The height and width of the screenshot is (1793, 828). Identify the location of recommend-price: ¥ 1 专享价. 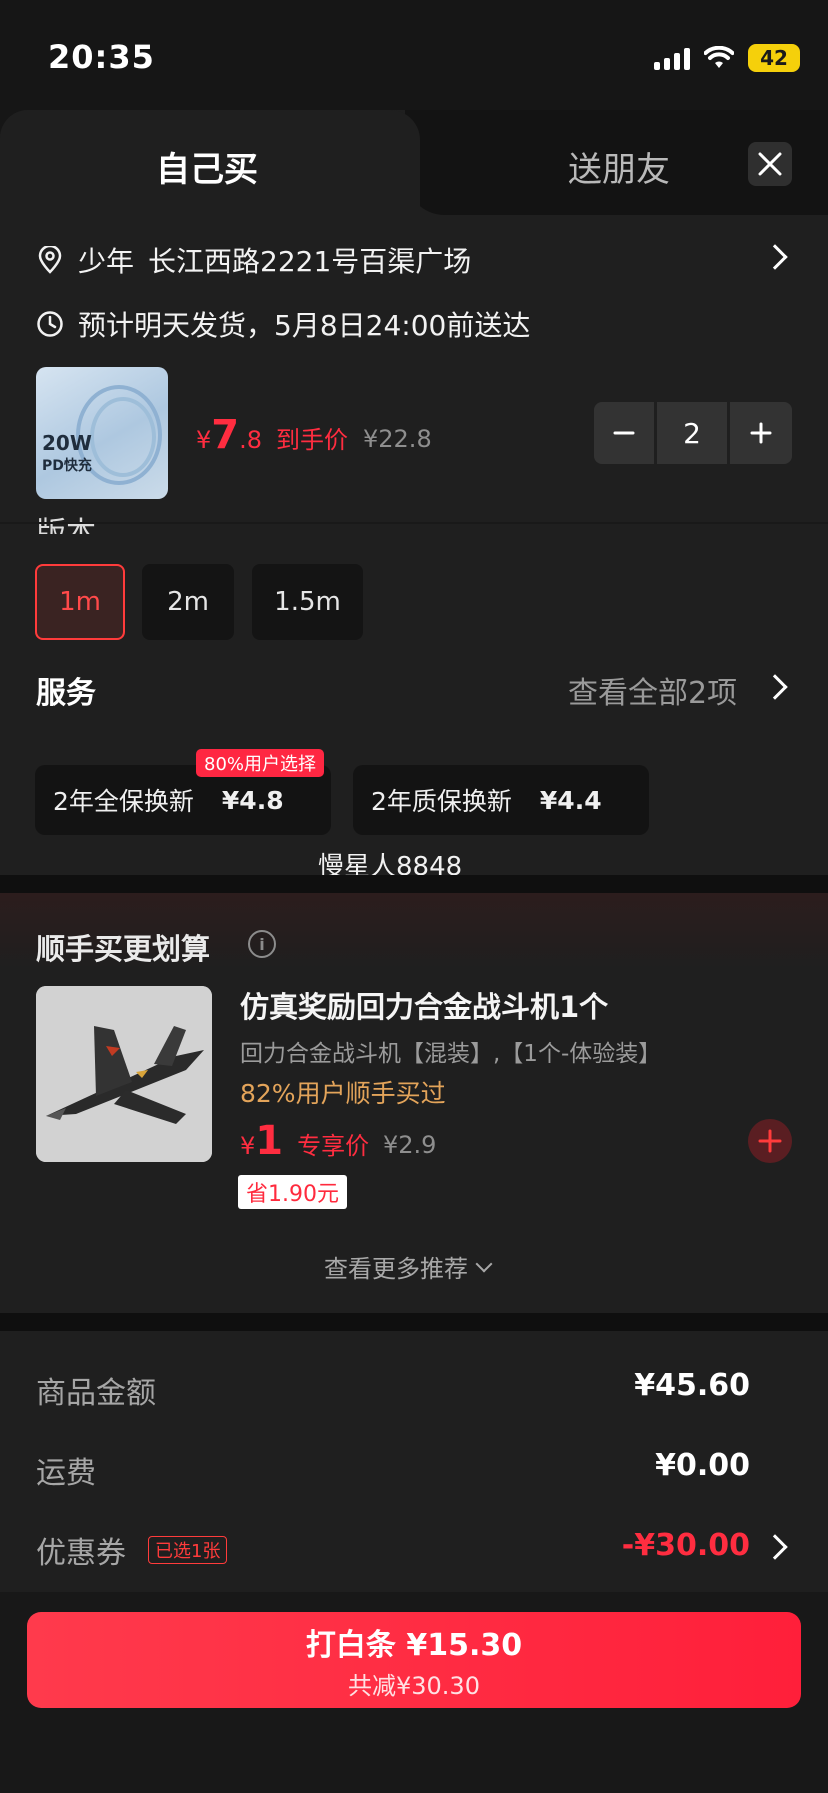
(304, 1141).